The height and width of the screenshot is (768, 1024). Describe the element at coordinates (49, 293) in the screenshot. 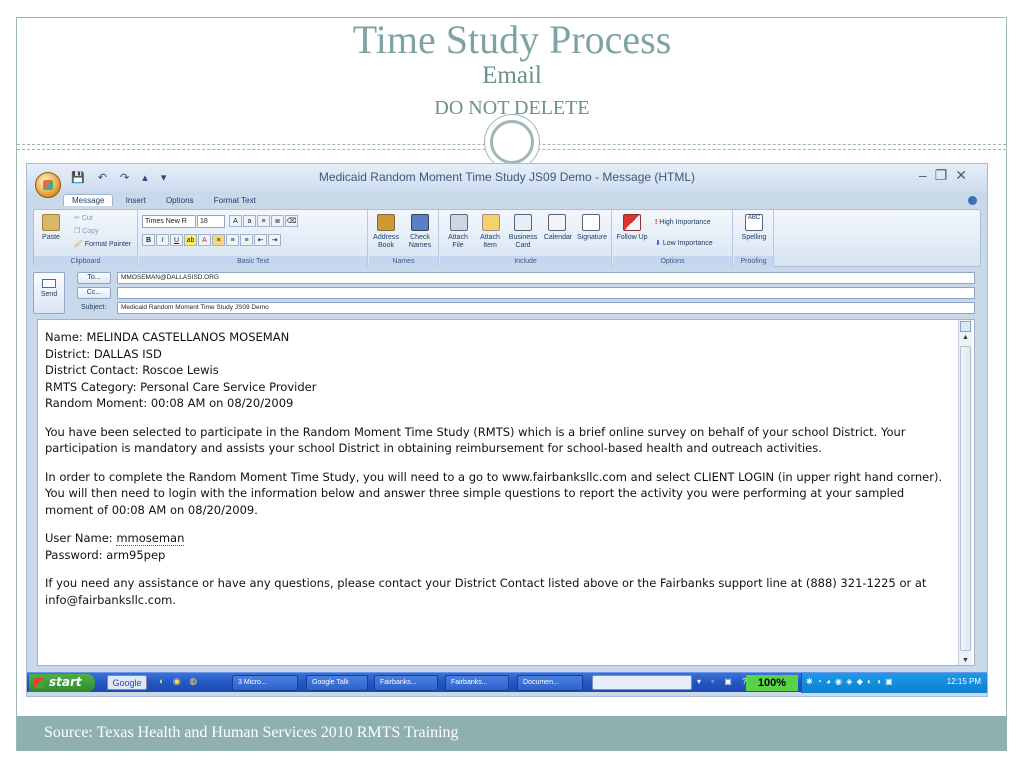

I see `send-button: Send` at that location.